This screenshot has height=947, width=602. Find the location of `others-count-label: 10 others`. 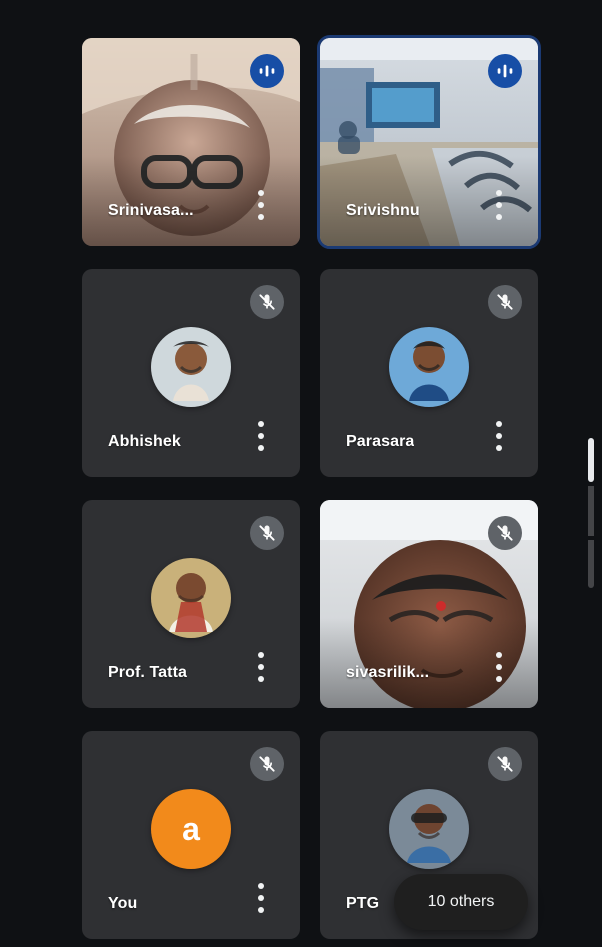

others-count-label: 10 others is located at coordinates (461, 901).